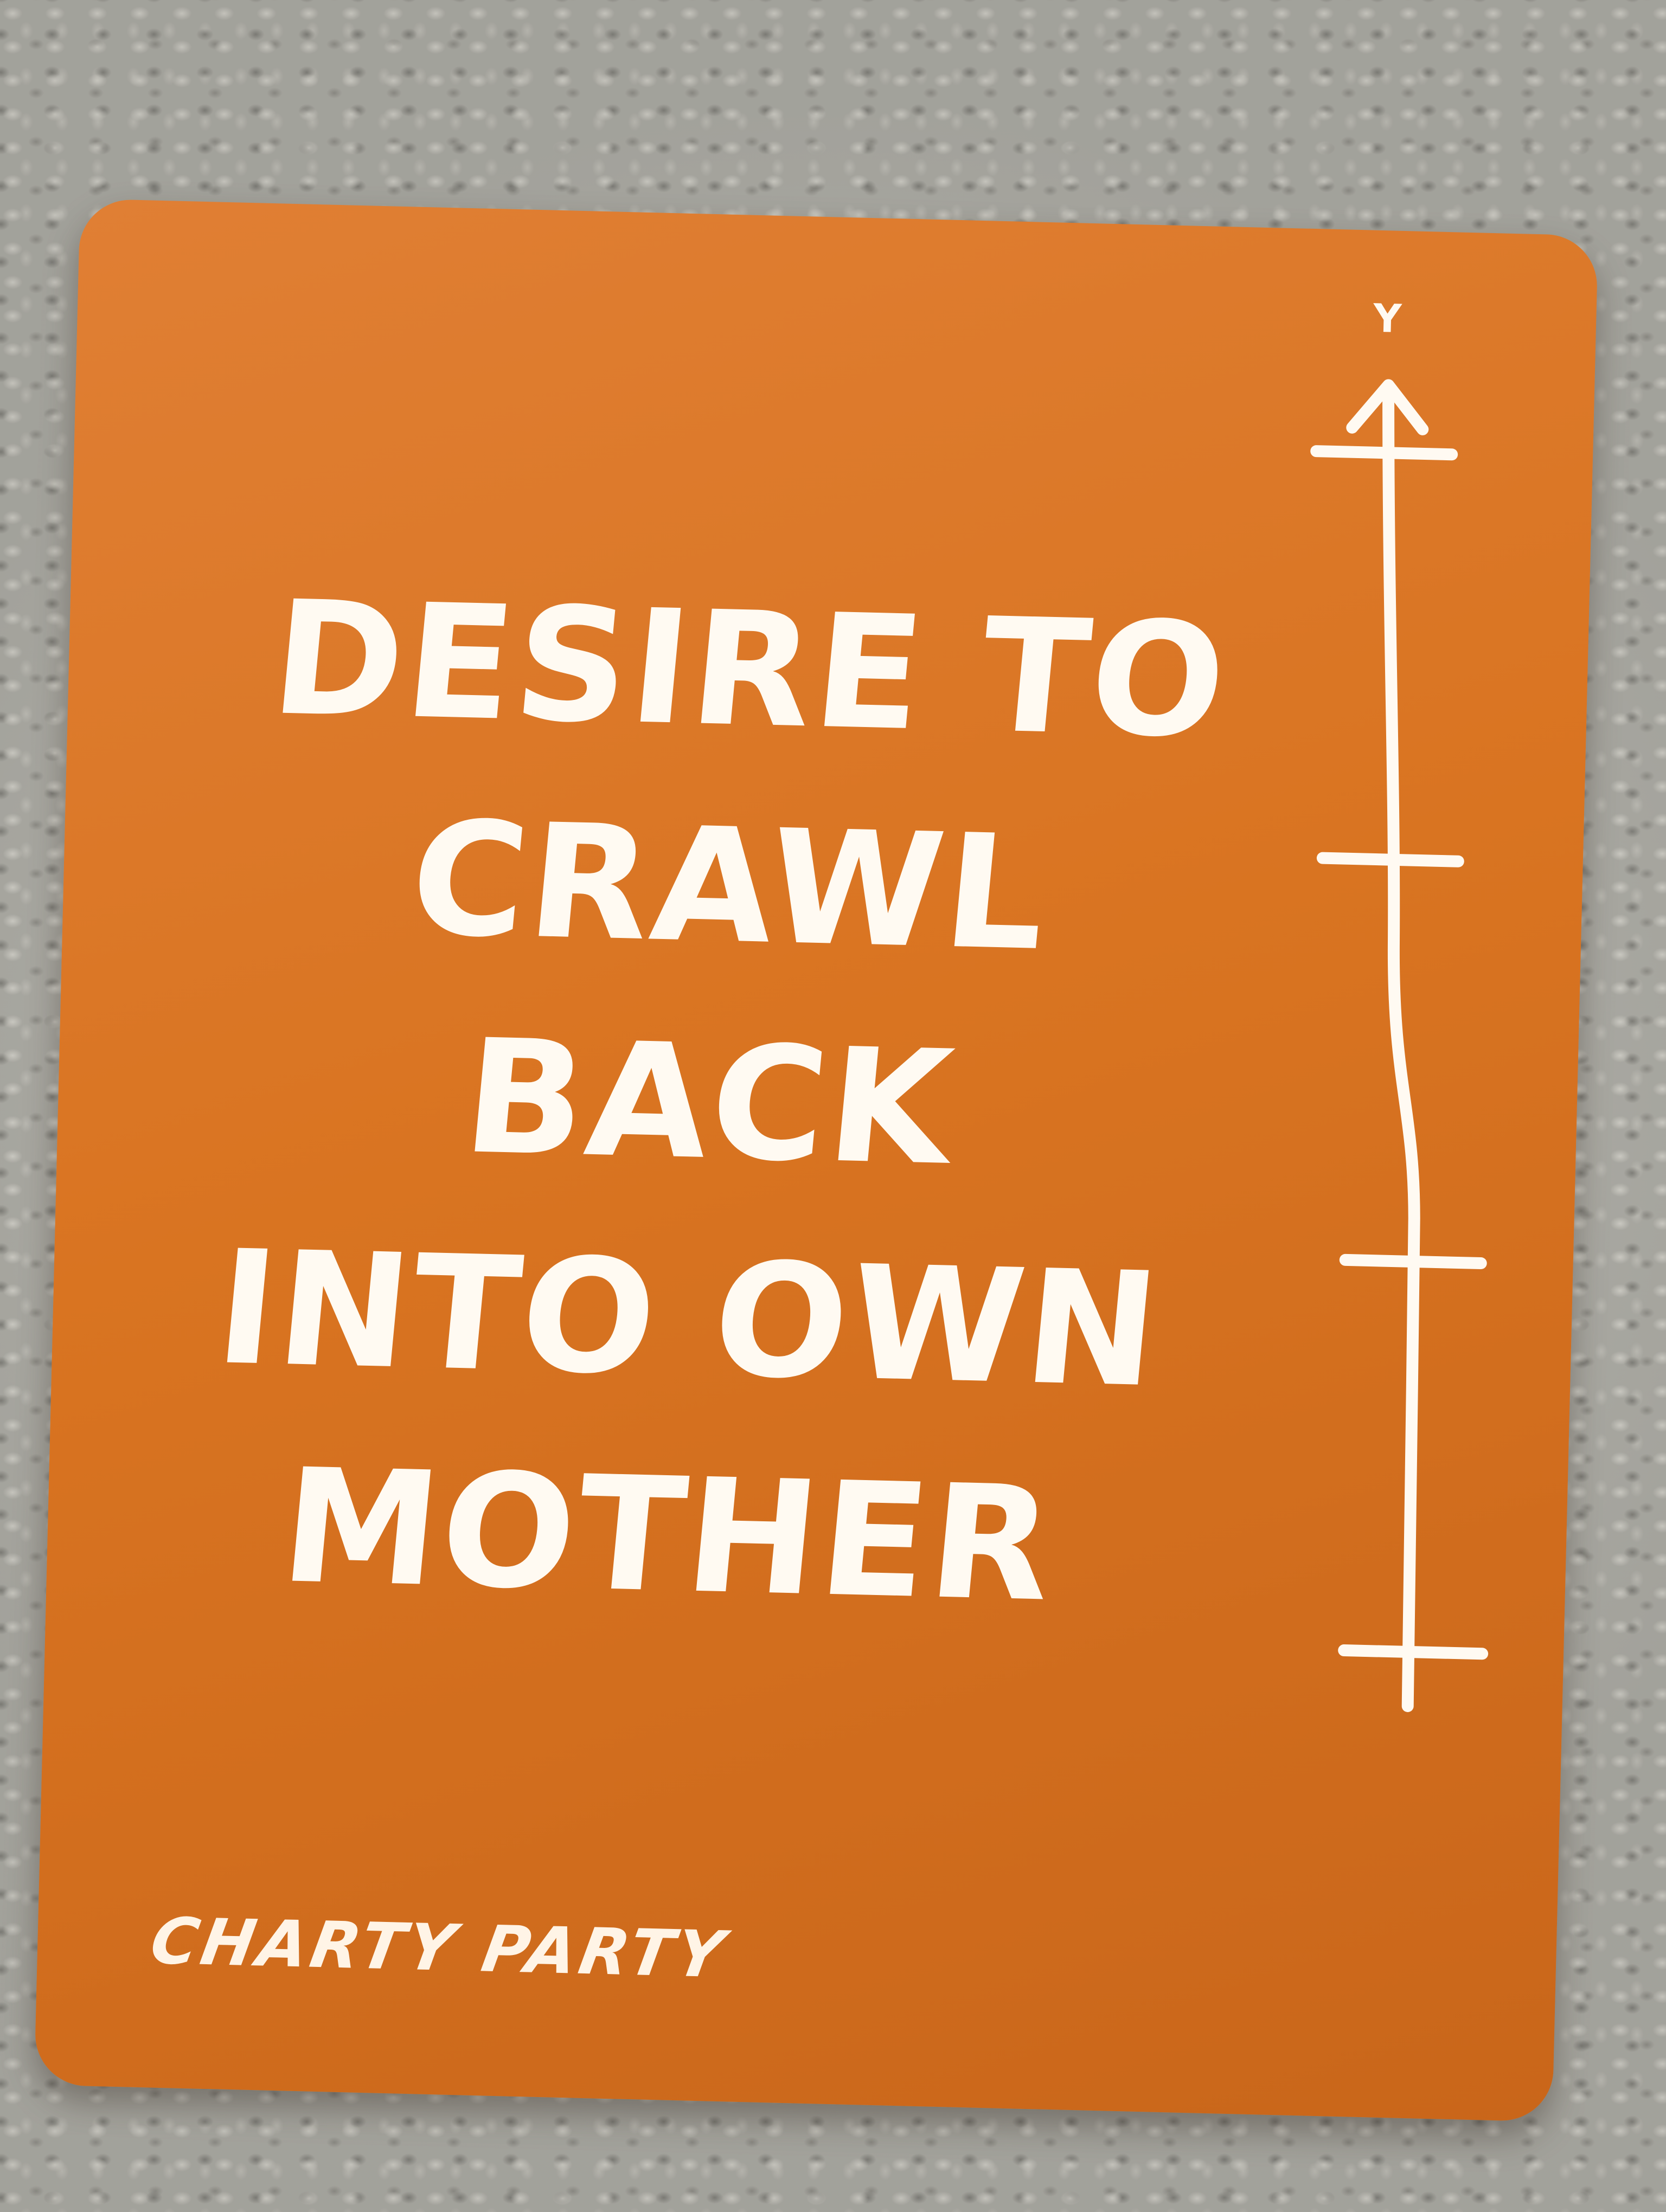 The height and width of the screenshot is (2212, 1666). What do you see at coordinates (439, 1947) in the screenshot?
I see `brand-logo: CHARTY PARTY` at bounding box center [439, 1947].